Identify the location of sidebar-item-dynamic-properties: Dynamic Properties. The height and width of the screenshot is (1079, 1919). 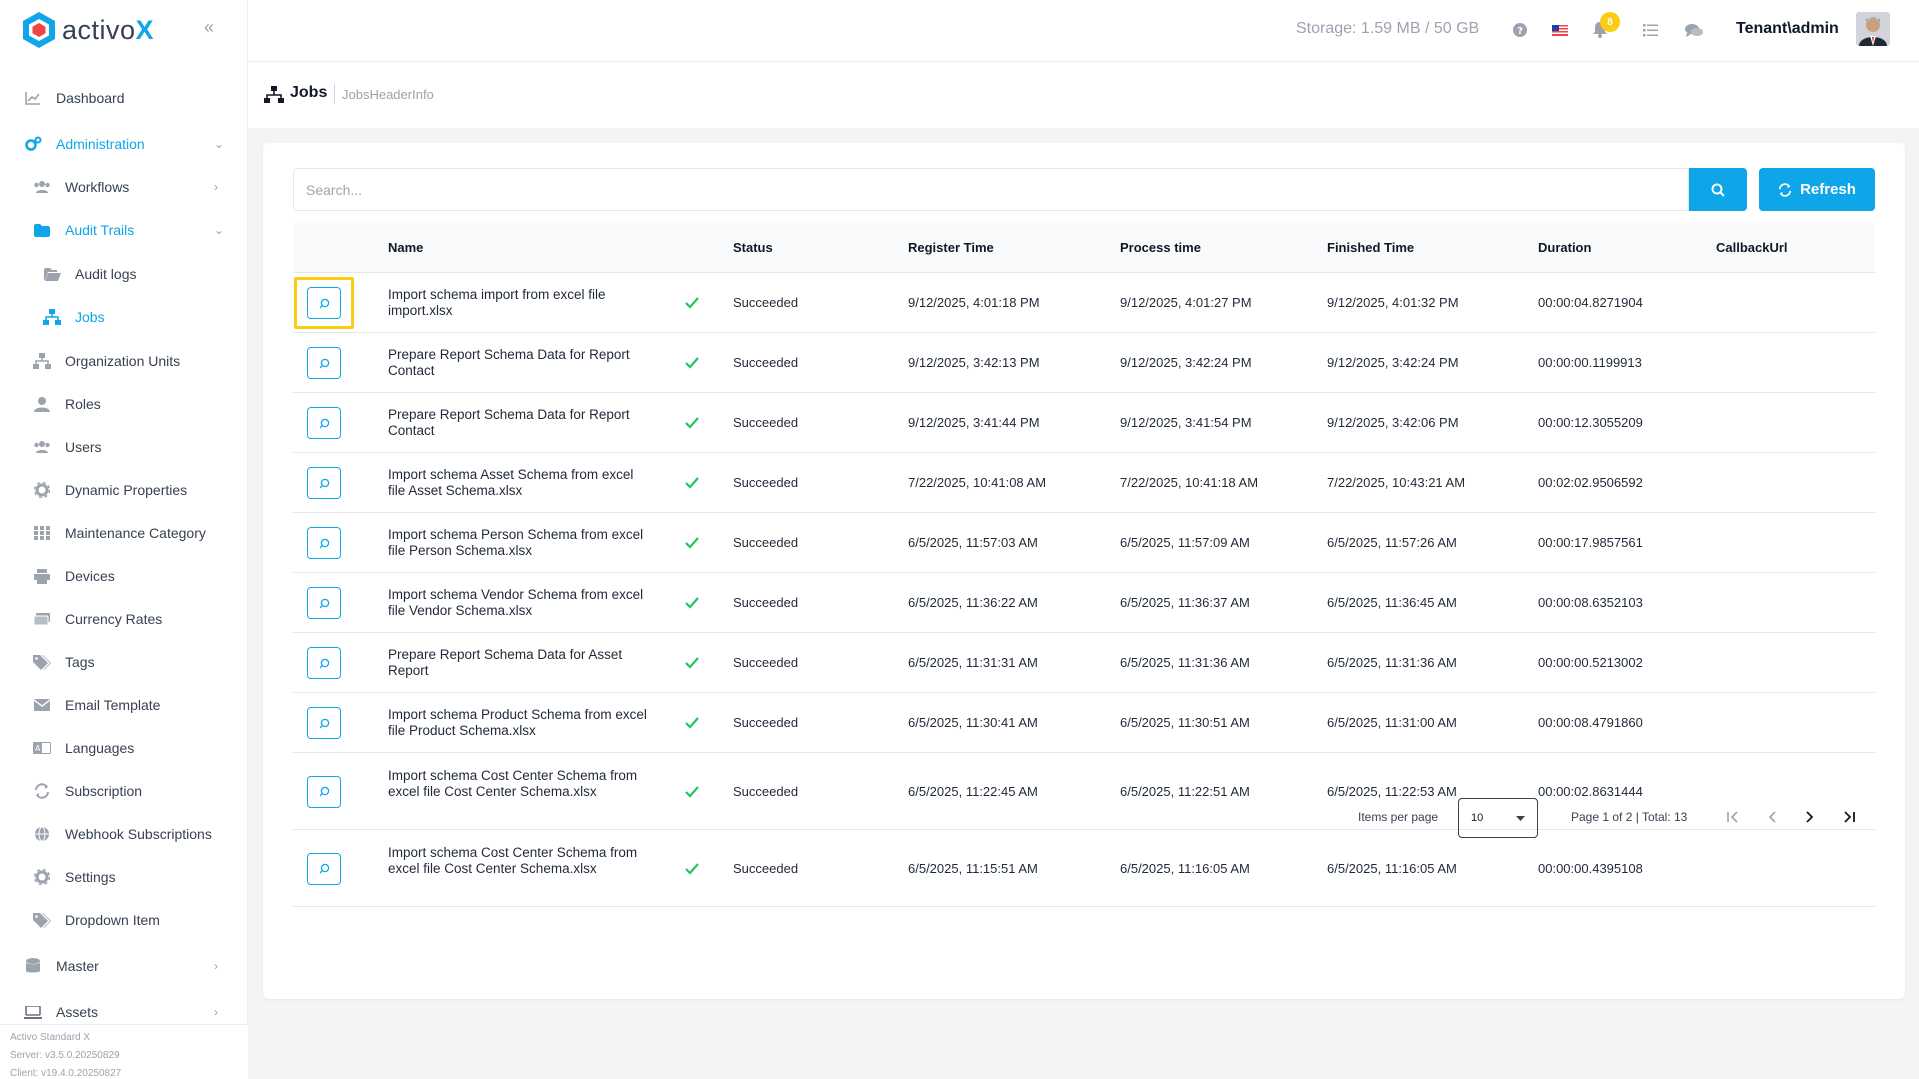
(124, 490).